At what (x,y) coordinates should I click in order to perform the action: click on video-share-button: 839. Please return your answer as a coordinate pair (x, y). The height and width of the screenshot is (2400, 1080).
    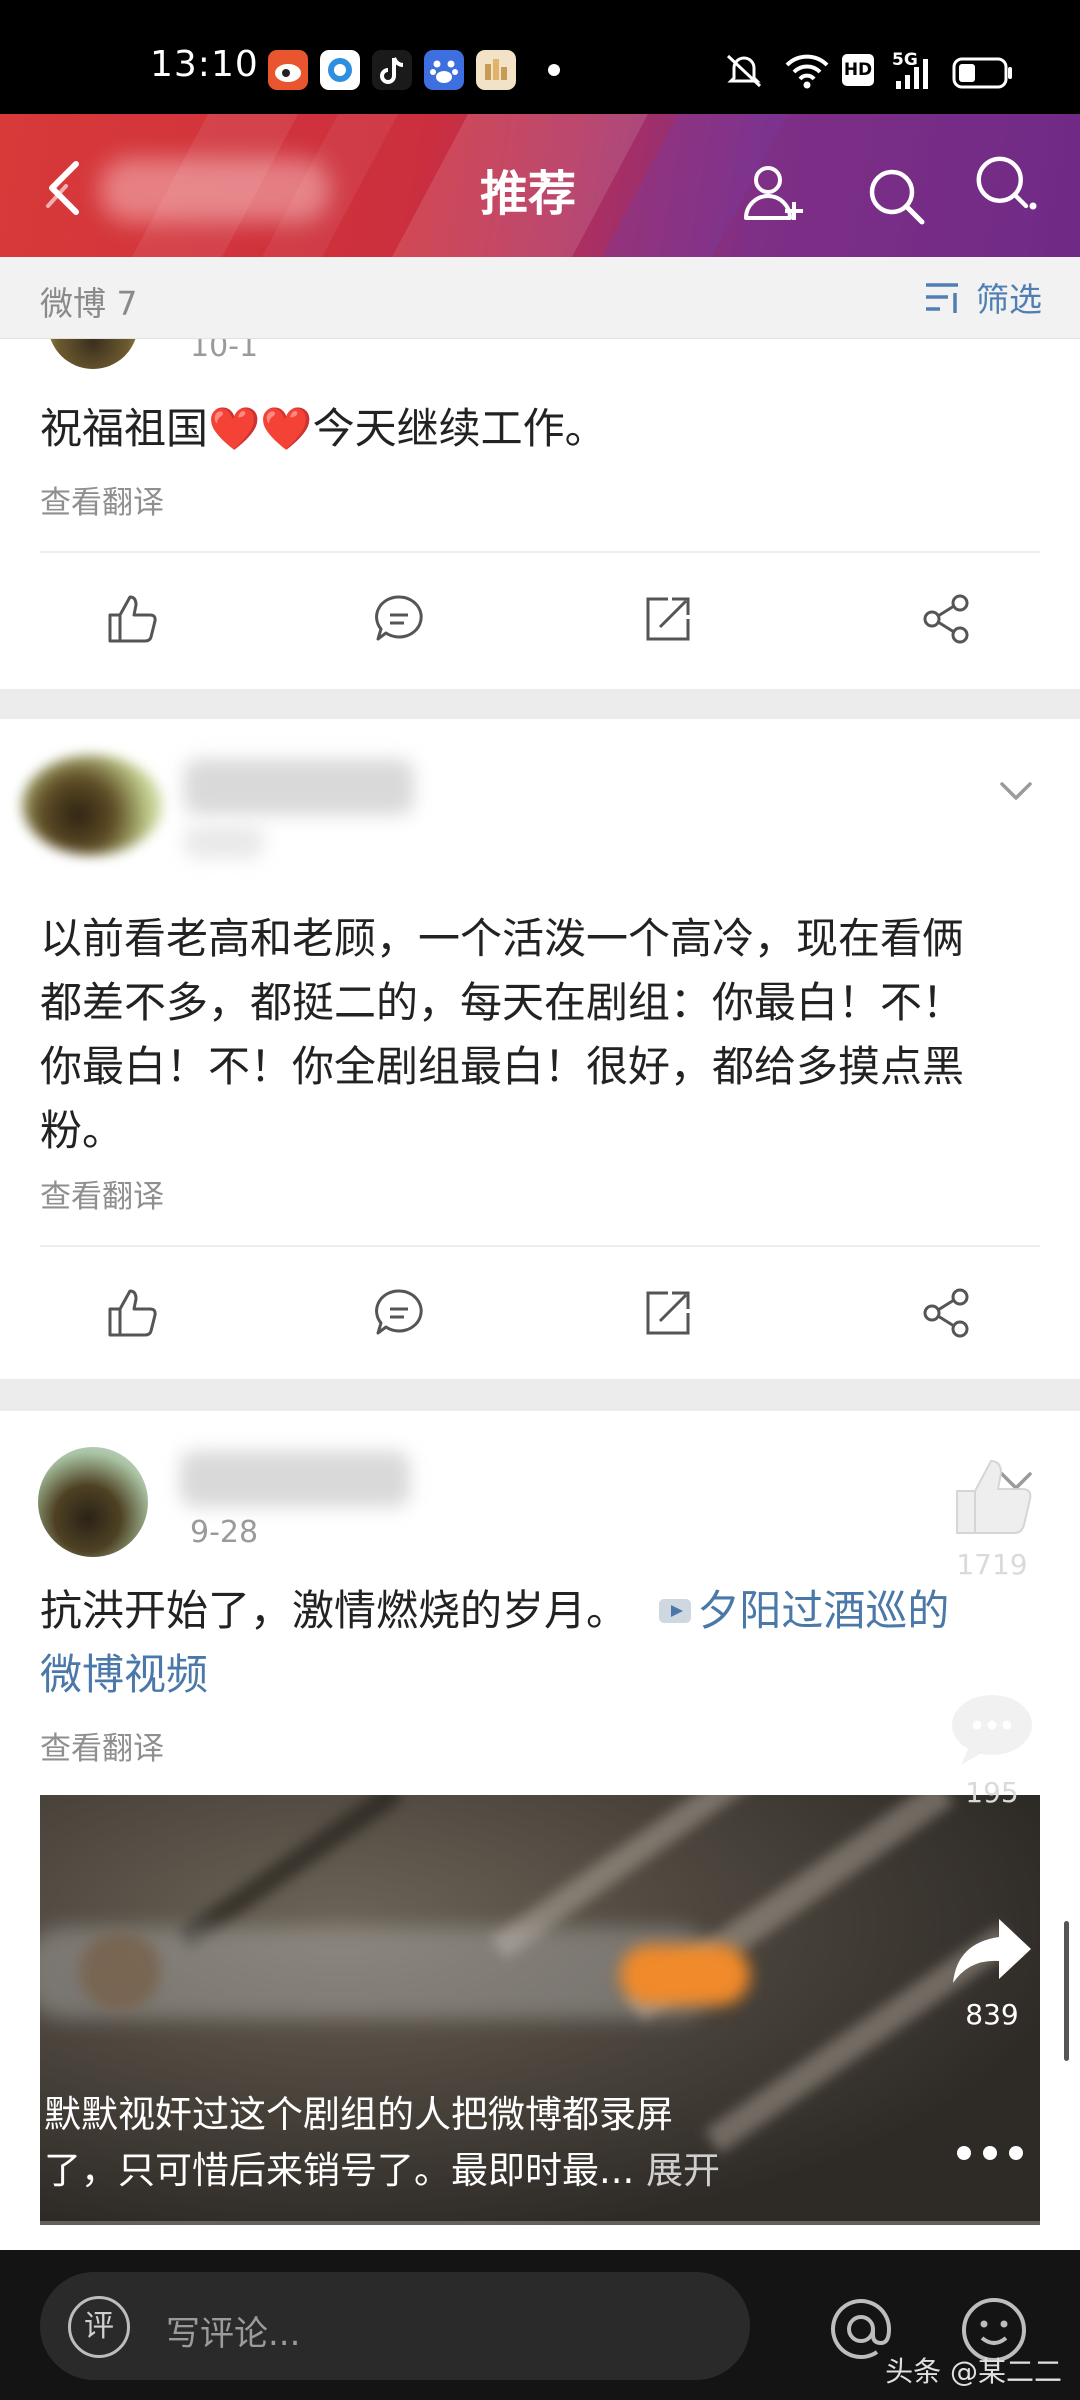
    Looking at the image, I should click on (992, 1971).